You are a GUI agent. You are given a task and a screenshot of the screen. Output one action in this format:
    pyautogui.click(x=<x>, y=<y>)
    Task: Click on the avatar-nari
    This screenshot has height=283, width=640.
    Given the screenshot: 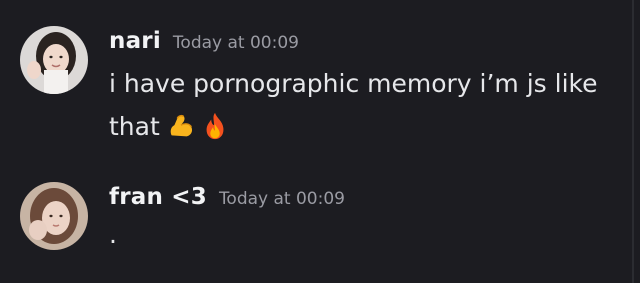 What is the action you would take?
    pyautogui.click(x=54, y=60)
    